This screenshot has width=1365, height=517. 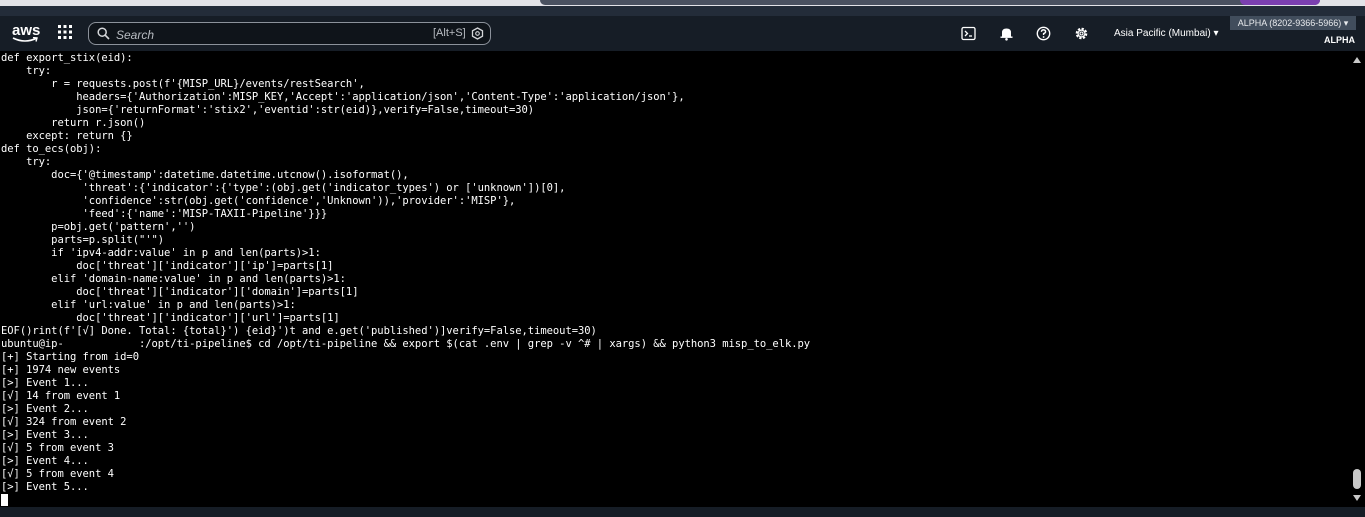 What do you see at coordinates (1357, 279) in the screenshot?
I see `terminal-scrollbar` at bounding box center [1357, 279].